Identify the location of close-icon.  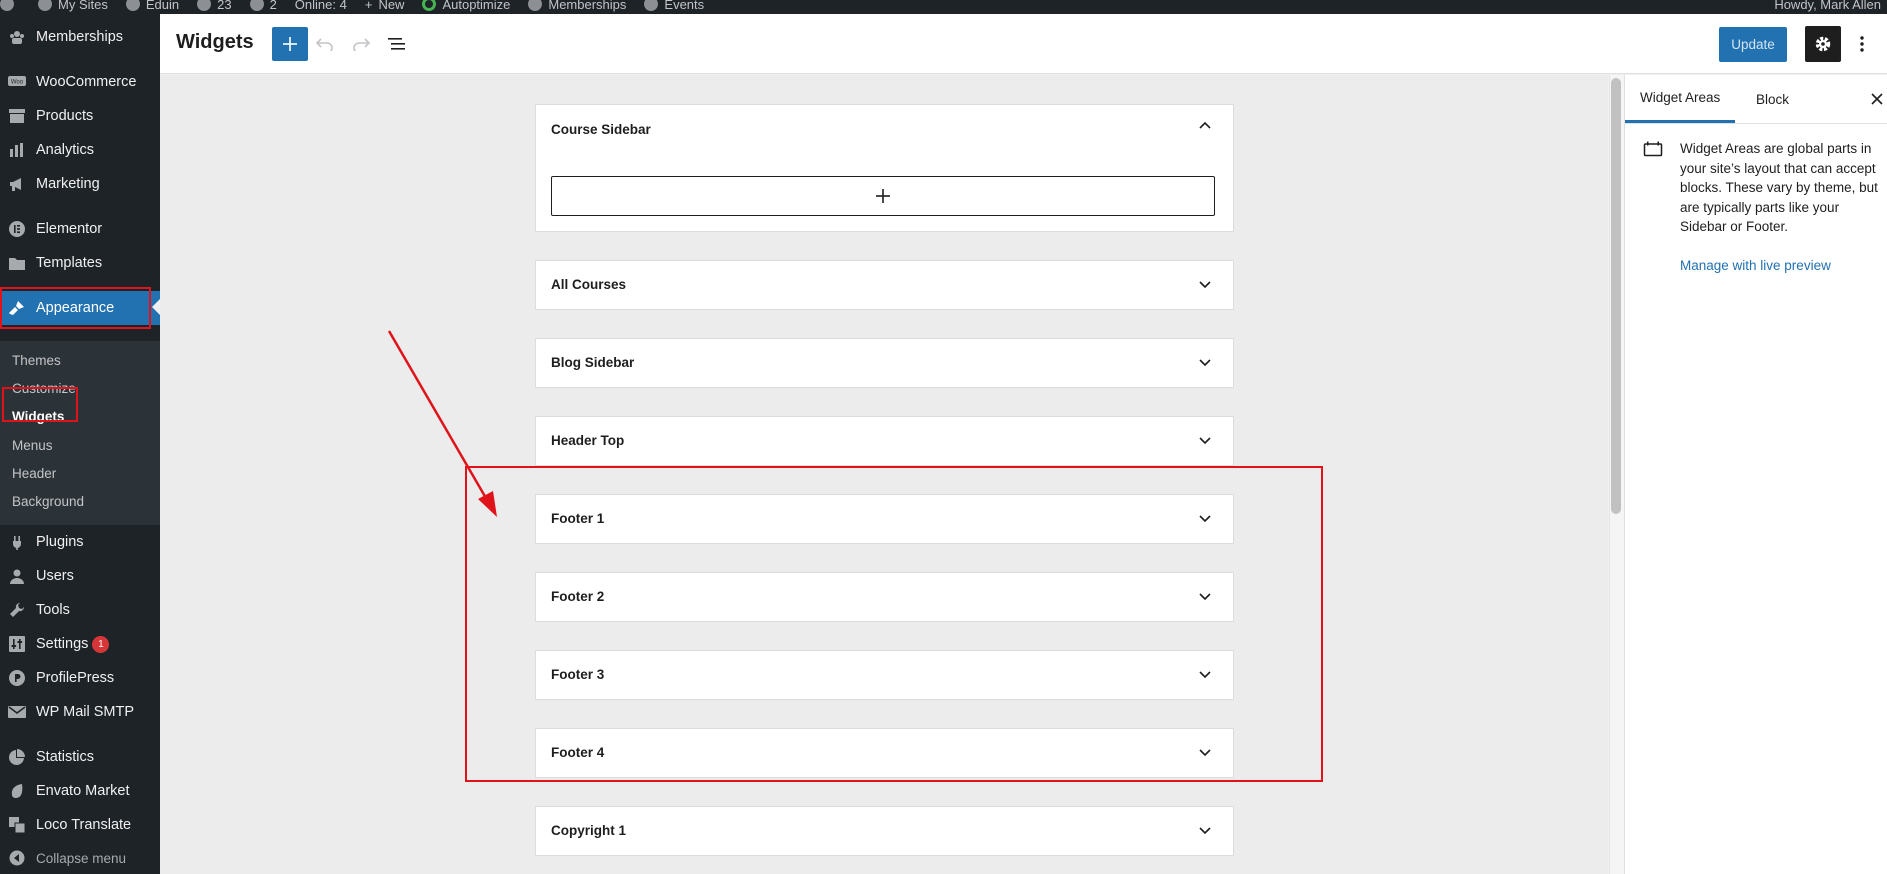
(1877, 99).